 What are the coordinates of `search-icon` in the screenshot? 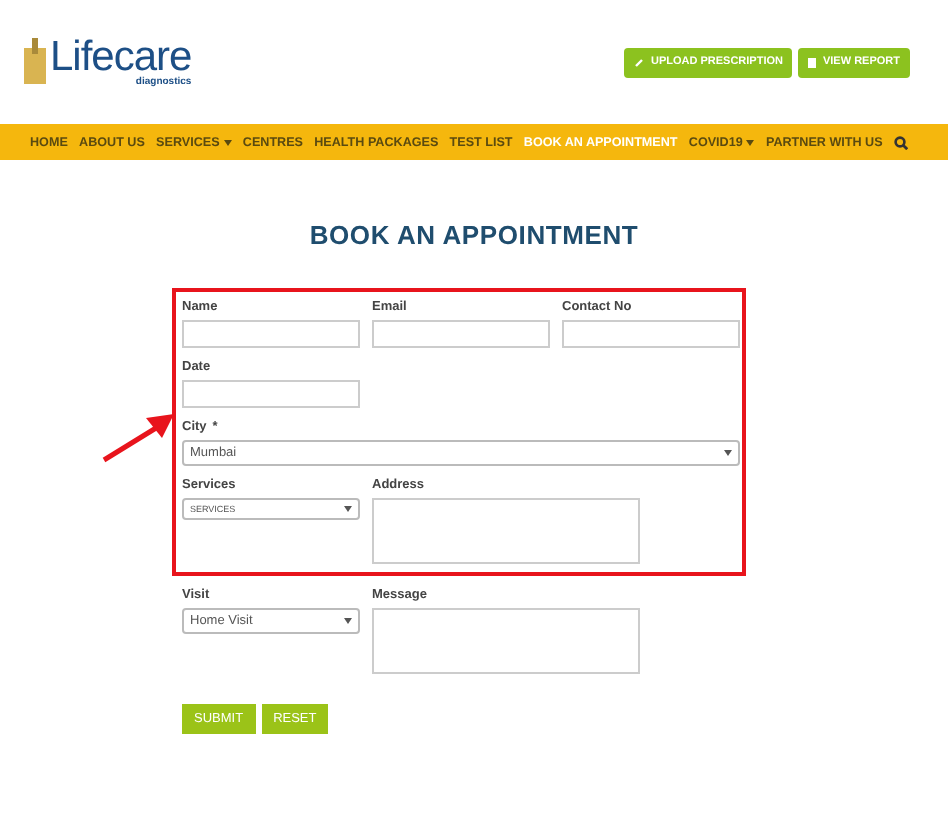 It's located at (900, 142).